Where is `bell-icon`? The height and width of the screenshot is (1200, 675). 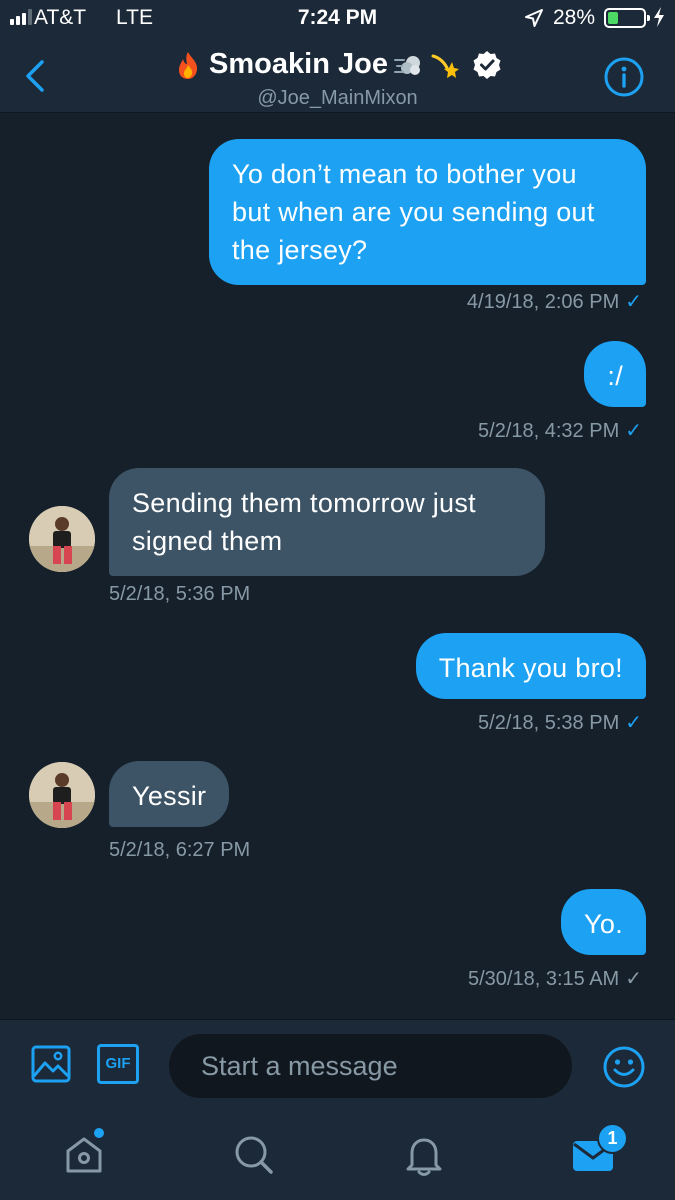
bell-icon is located at coordinates (424, 1157).